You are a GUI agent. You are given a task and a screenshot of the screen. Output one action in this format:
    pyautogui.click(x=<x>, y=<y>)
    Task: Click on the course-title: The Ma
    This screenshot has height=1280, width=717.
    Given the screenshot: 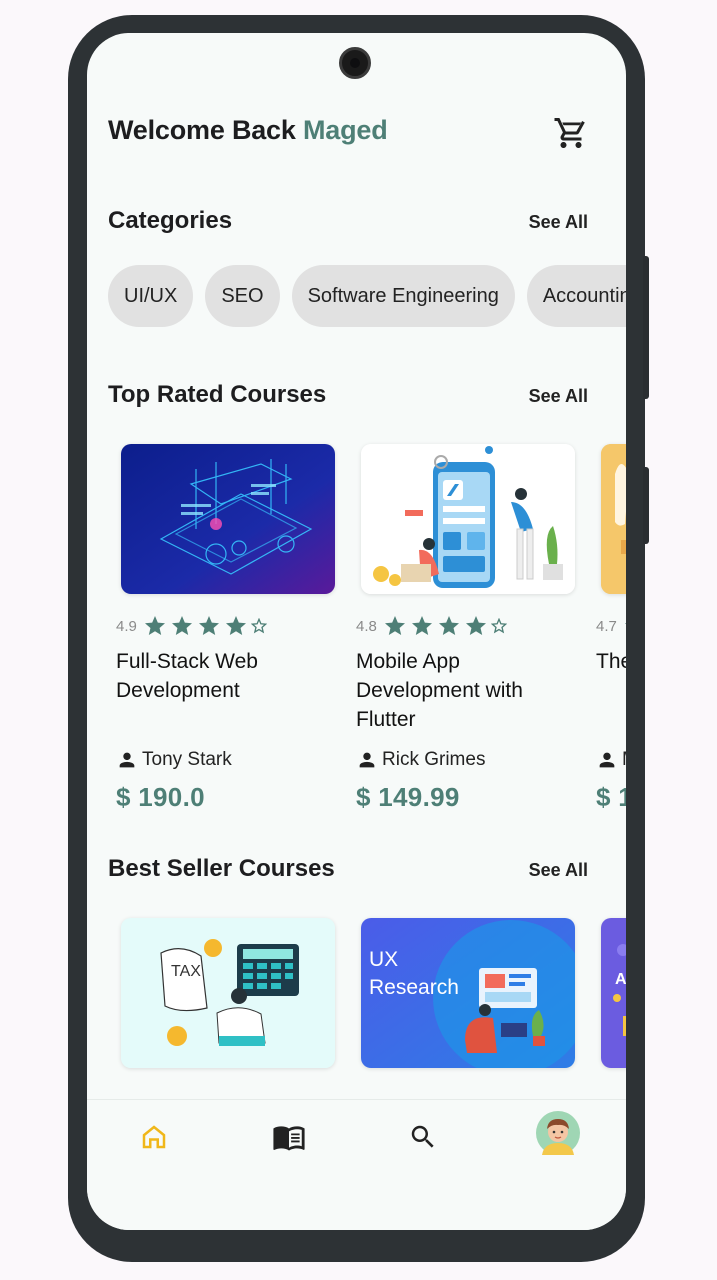 What is the action you would take?
    pyautogui.click(x=611, y=661)
    